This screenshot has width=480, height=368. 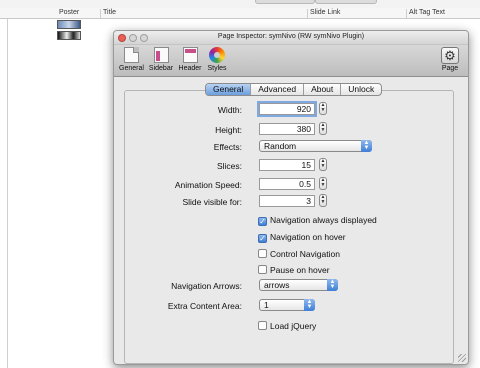 What do you see at coordinates (161, 55) in the screenshot?
I see `sidebar-layout-icon` at bounding box center [161, 55].